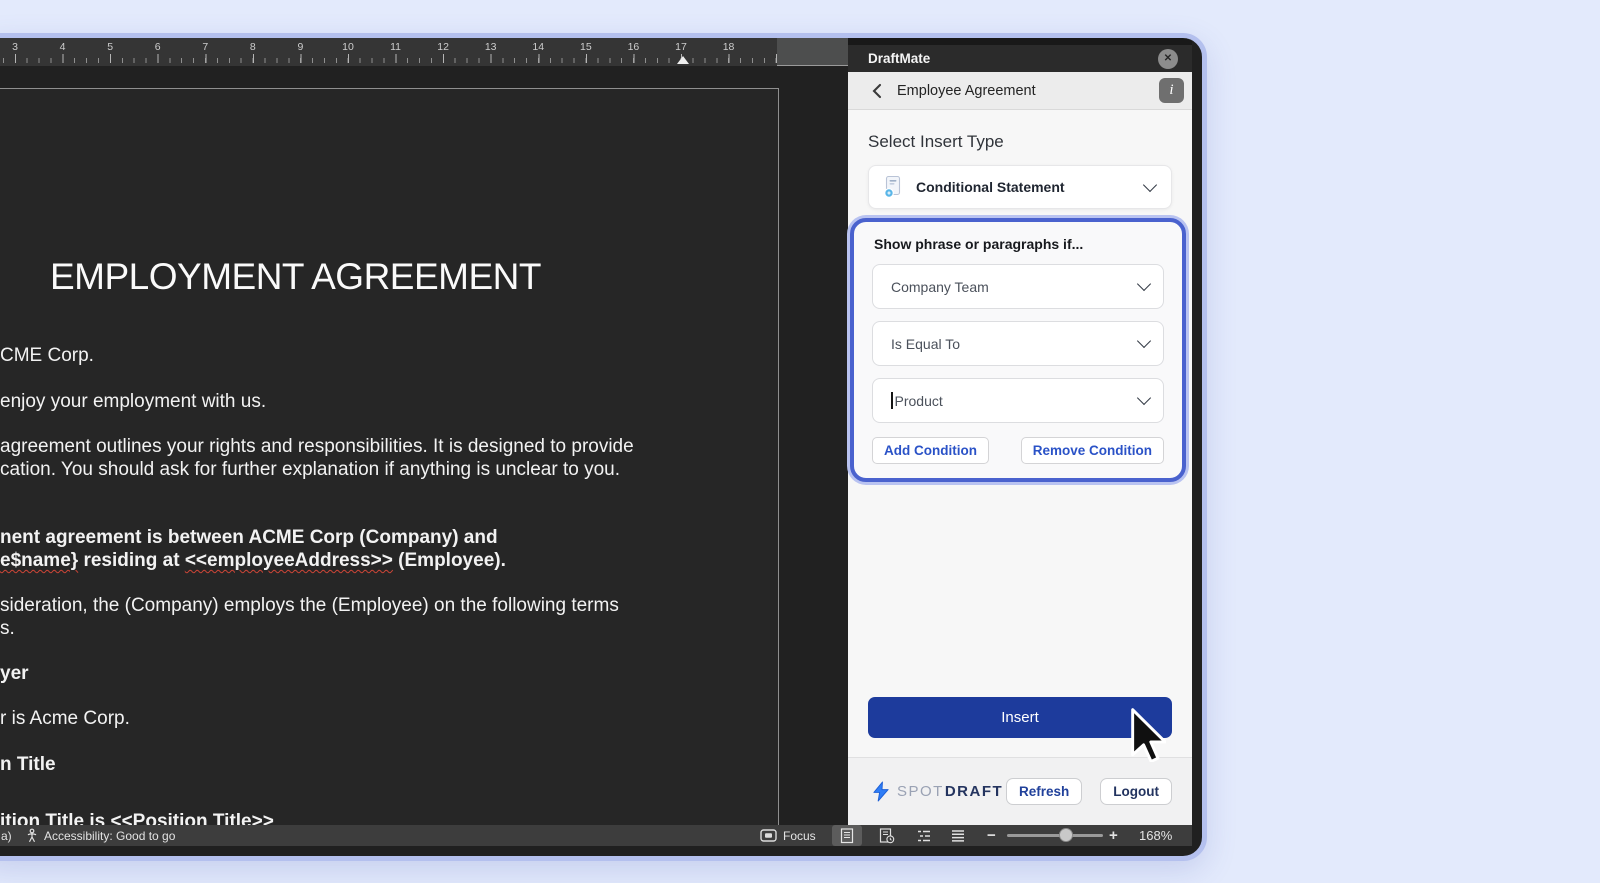 This screenshot has height=883, width=1600. I want to click on text-cursor, so click(892, 400).